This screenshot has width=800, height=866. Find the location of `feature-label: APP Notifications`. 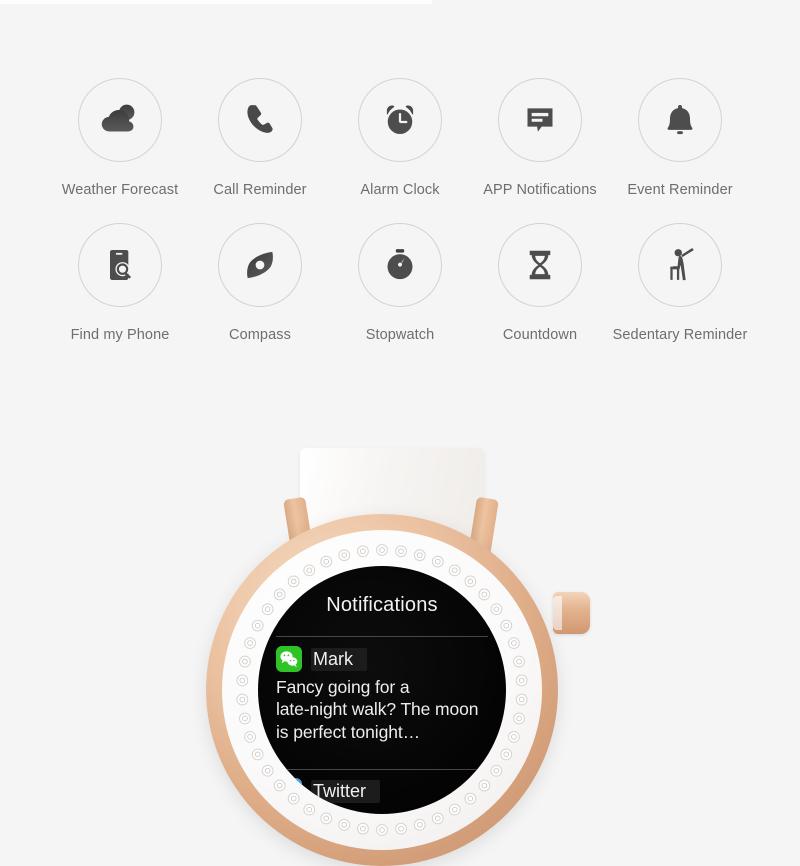

feature-label: APP Notifications is located at coordinates (540, 190).